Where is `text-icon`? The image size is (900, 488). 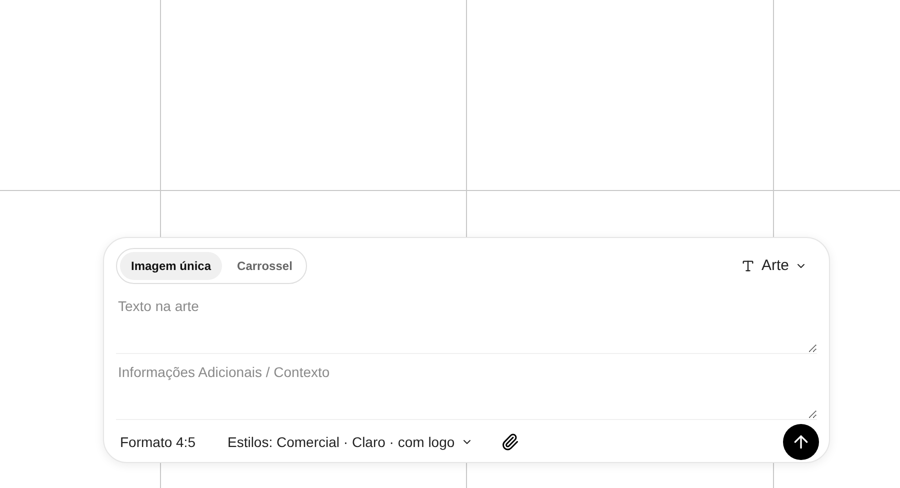 text-icon is located at coordinates (748, 266).